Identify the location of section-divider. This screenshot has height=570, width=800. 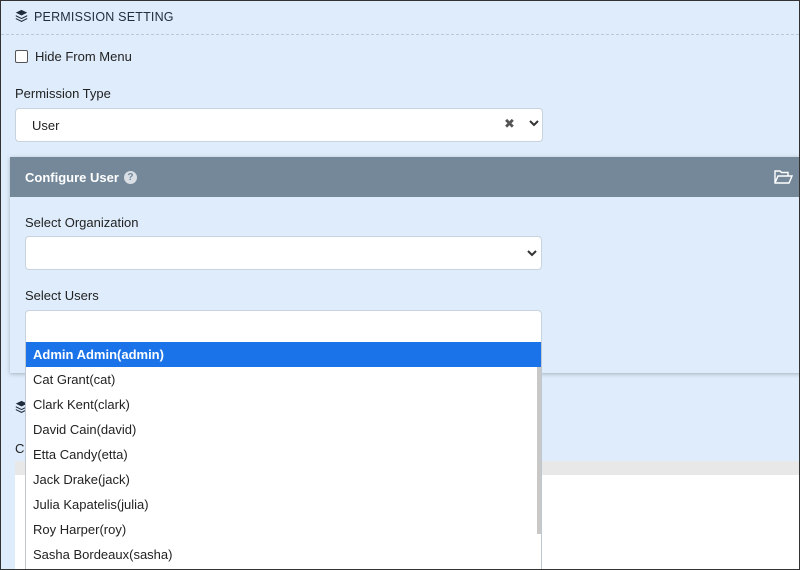
(400, 34).